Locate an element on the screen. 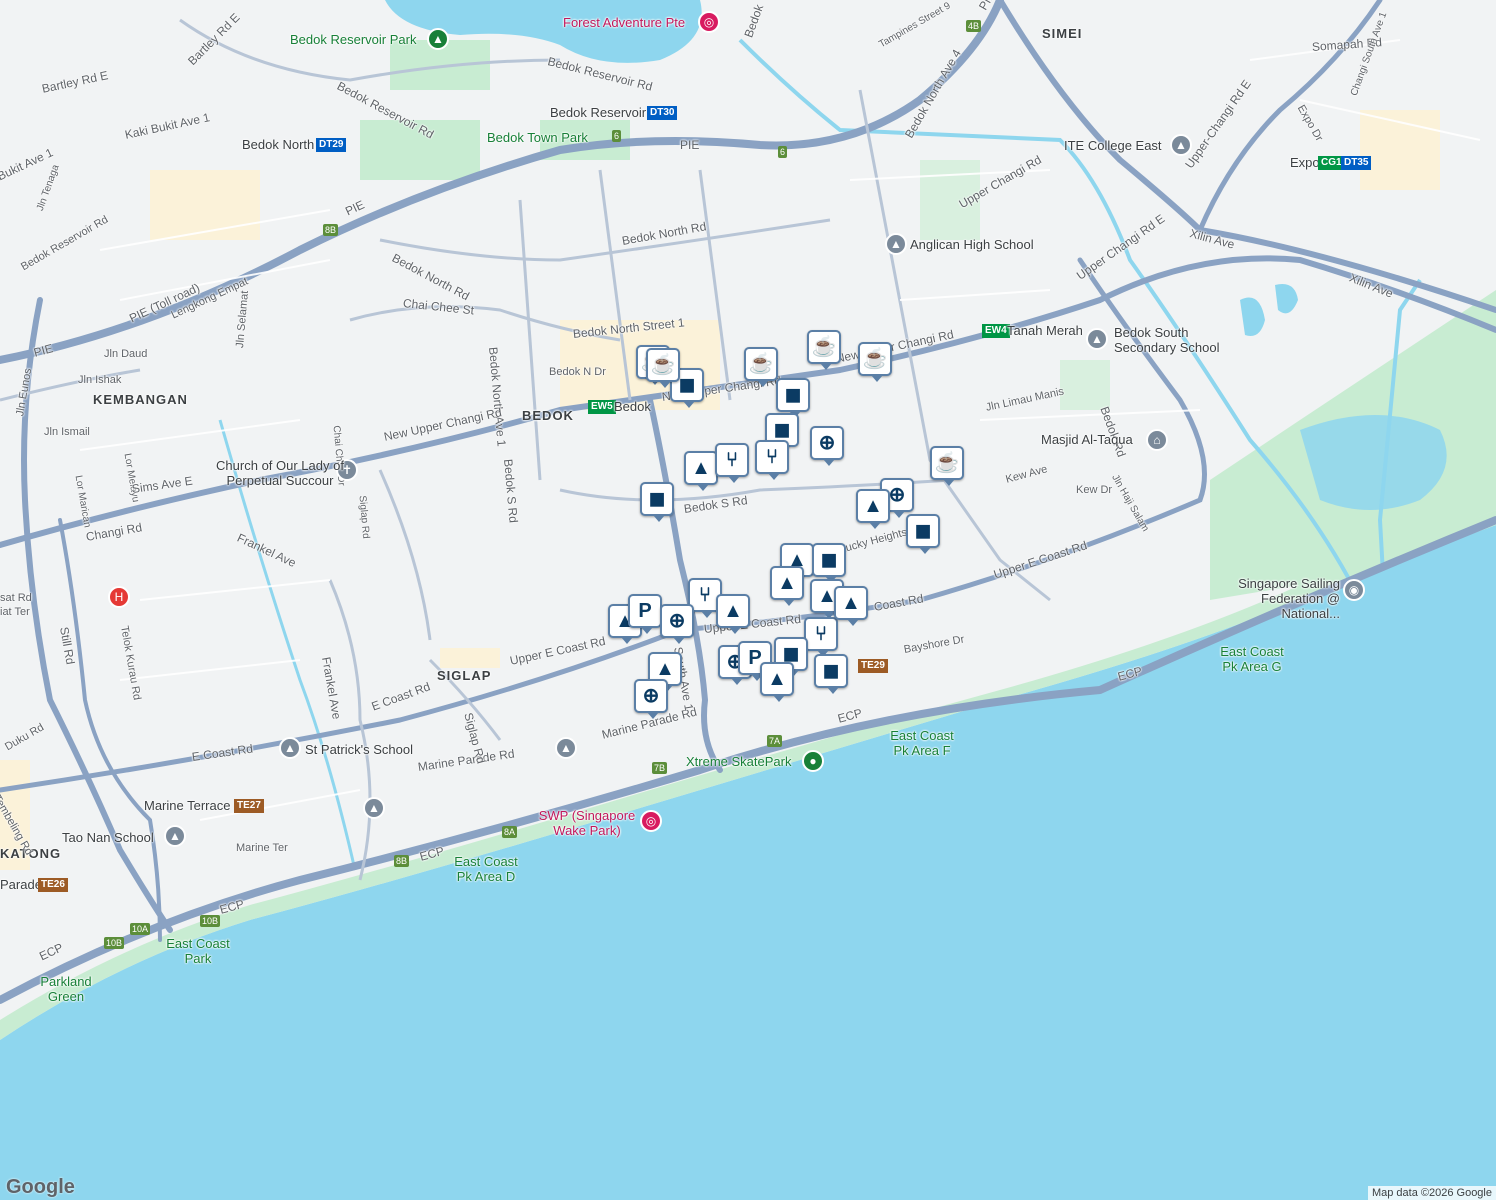 This screenshot has height=1200, width=1496. tree-icon: ▲ is located at coordinates (438, 39).